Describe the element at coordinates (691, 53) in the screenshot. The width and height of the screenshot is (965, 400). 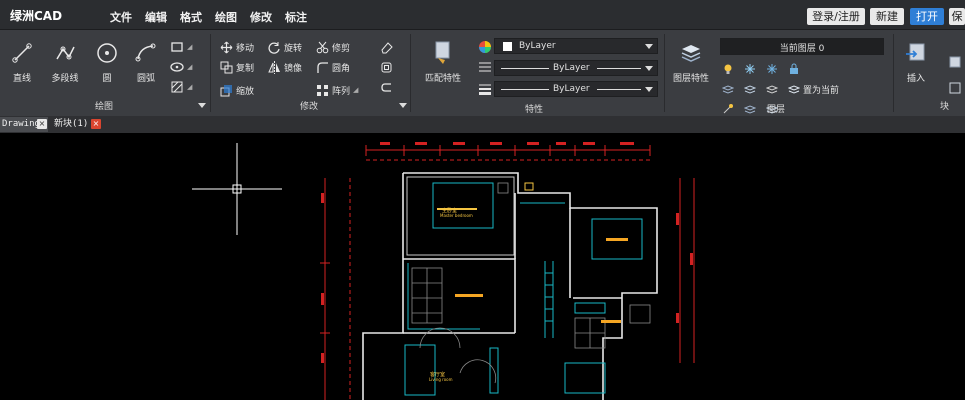
I see `layer-stack-icon` at that location.